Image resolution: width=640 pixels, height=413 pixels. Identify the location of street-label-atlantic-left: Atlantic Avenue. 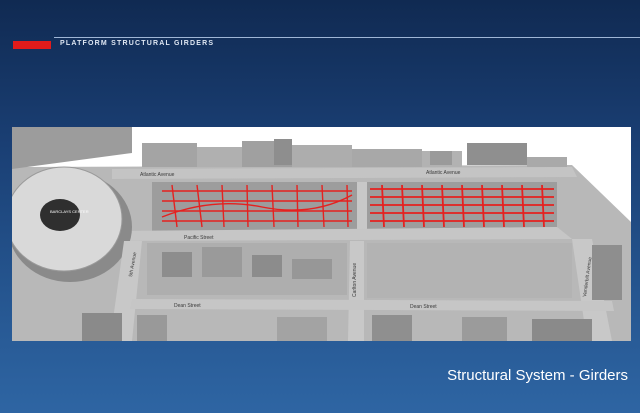
(157, 175).